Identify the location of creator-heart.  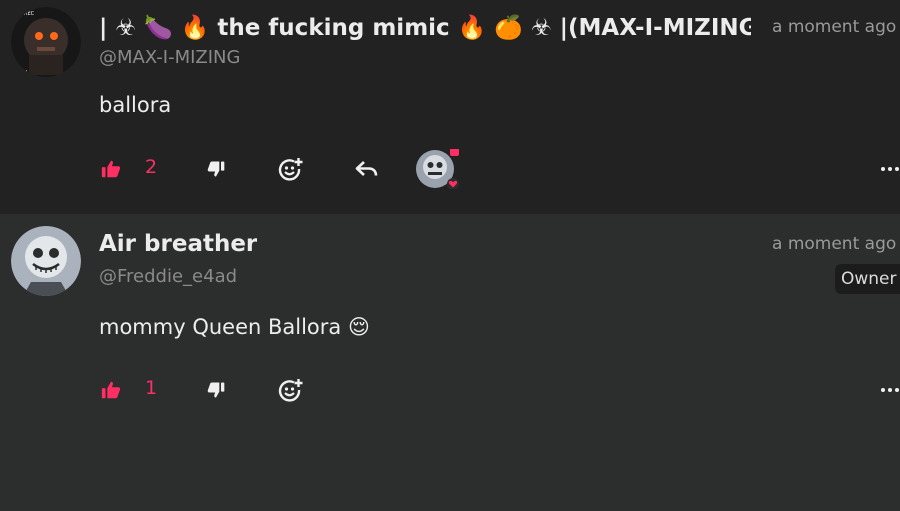
(437, 169).